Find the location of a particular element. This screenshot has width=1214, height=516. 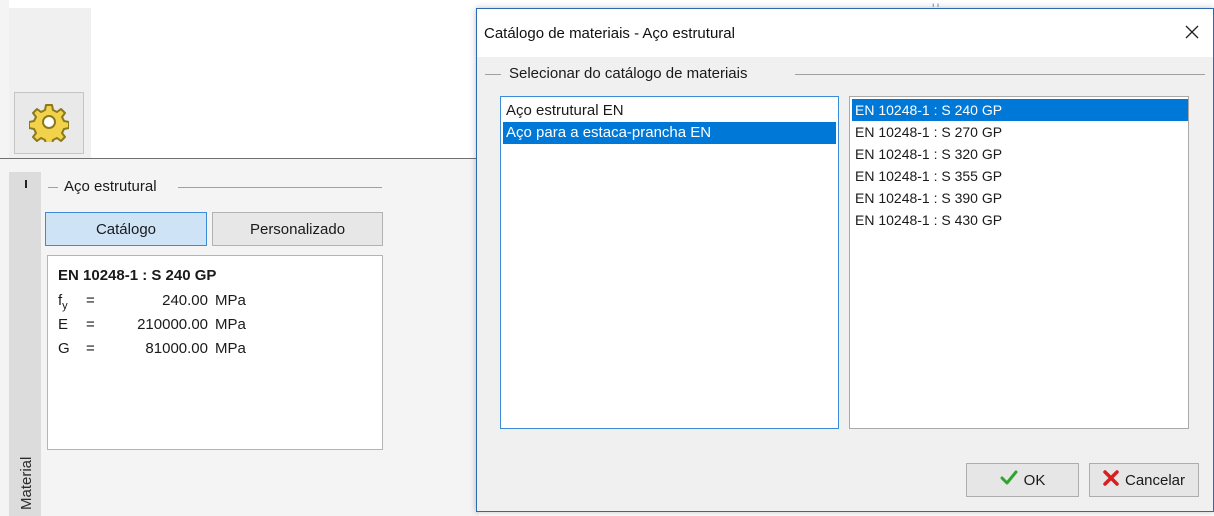

custom-button-label: Personalizado is located at coordinates (297, 229).